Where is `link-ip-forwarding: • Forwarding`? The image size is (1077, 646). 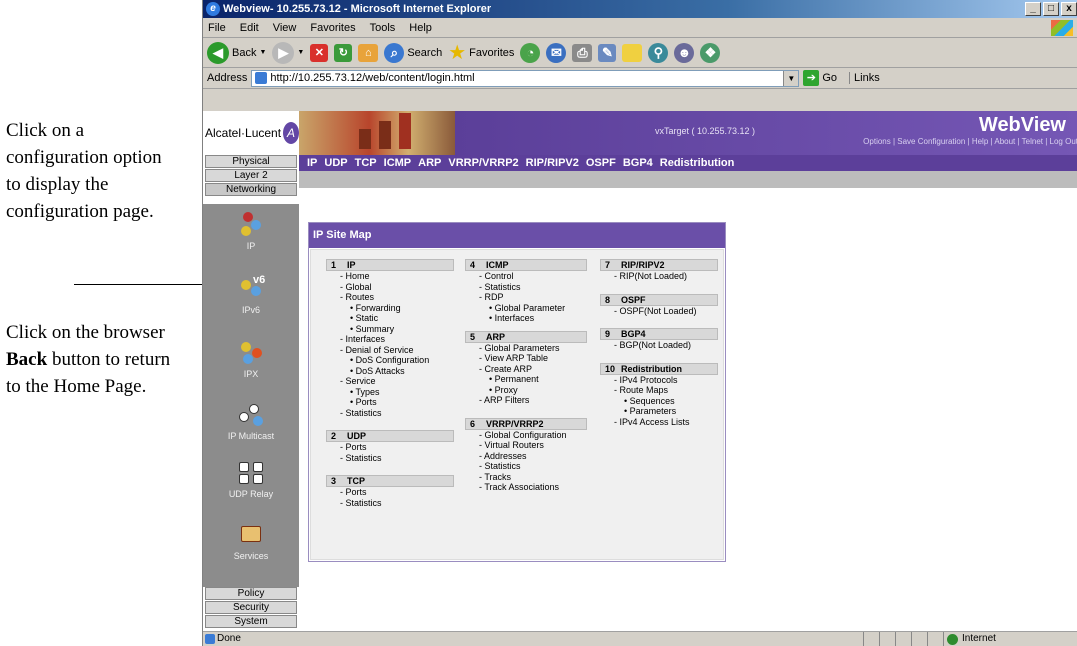
link-ip-forwarding: • Forwarding is located at coordinates (390, 308).